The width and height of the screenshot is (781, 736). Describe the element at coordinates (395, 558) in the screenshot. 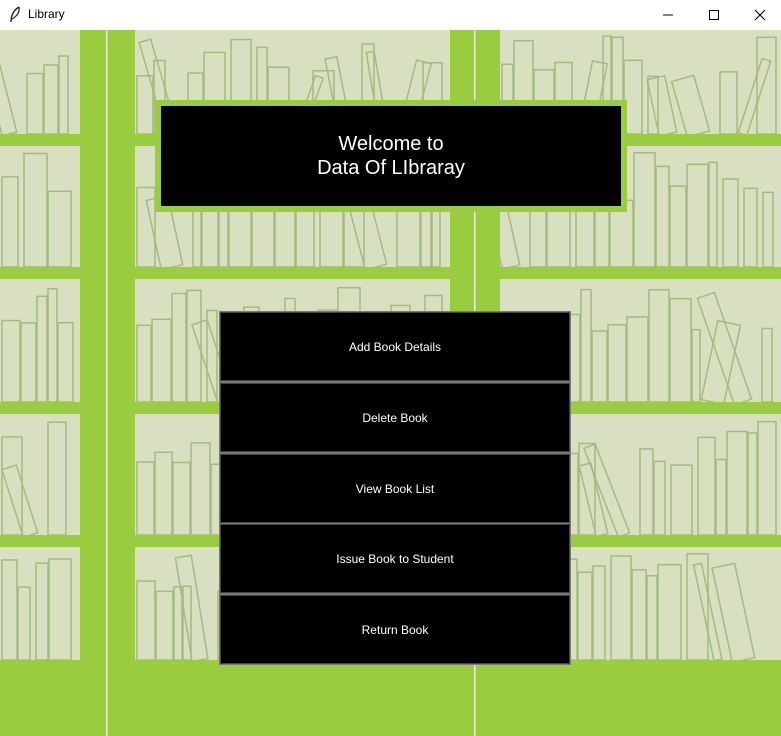

I see `issue-book-button: Issue Book to Student` at that location.